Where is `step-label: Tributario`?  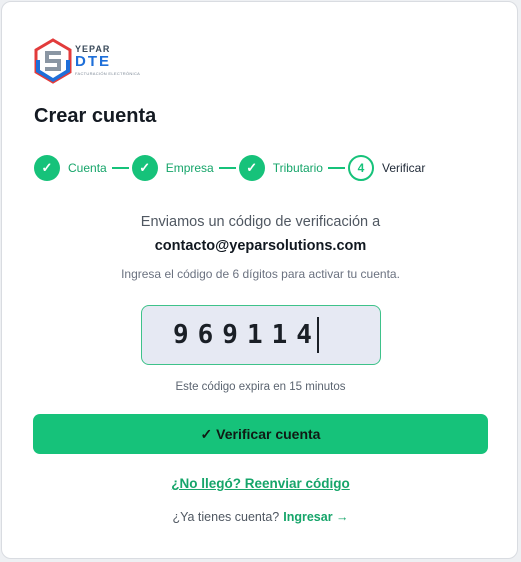 step-label: Tributario is located at coordinates (297, 168).